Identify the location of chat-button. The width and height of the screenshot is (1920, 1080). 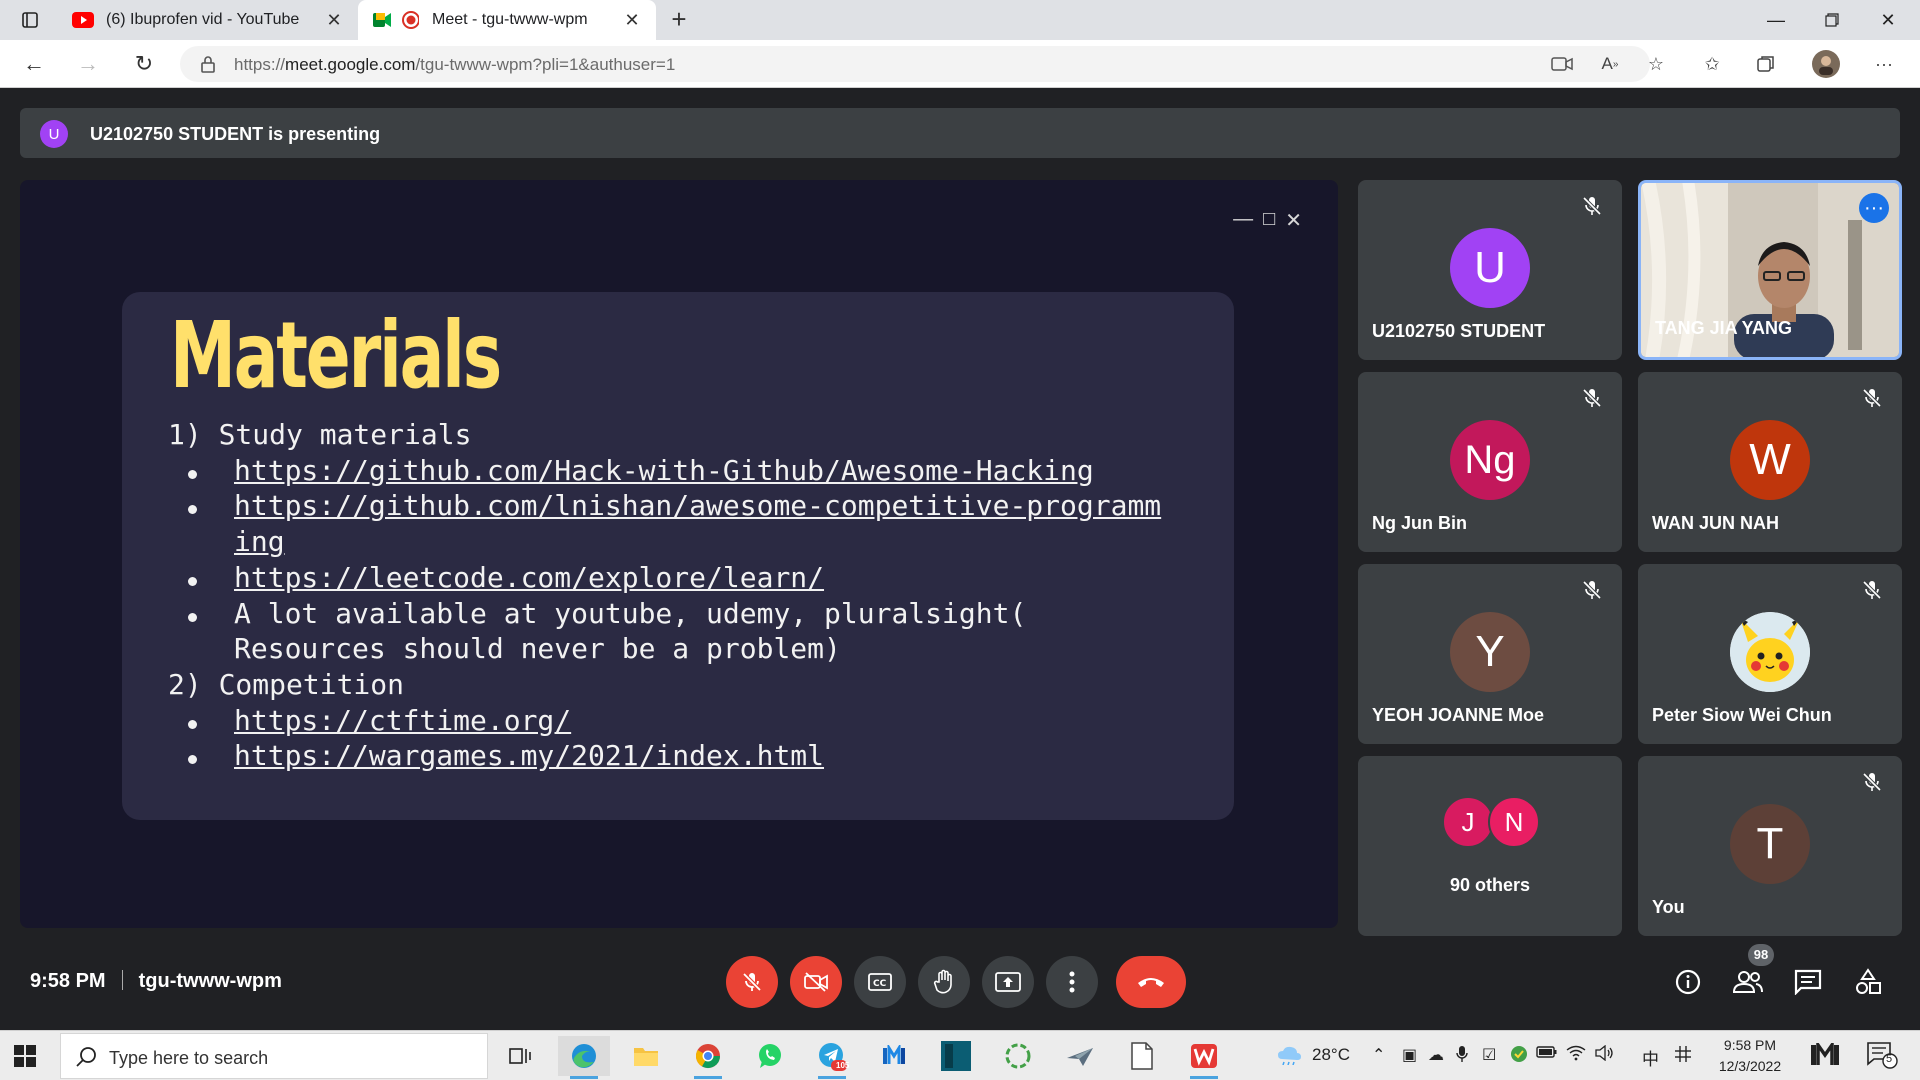
(1808, 982).